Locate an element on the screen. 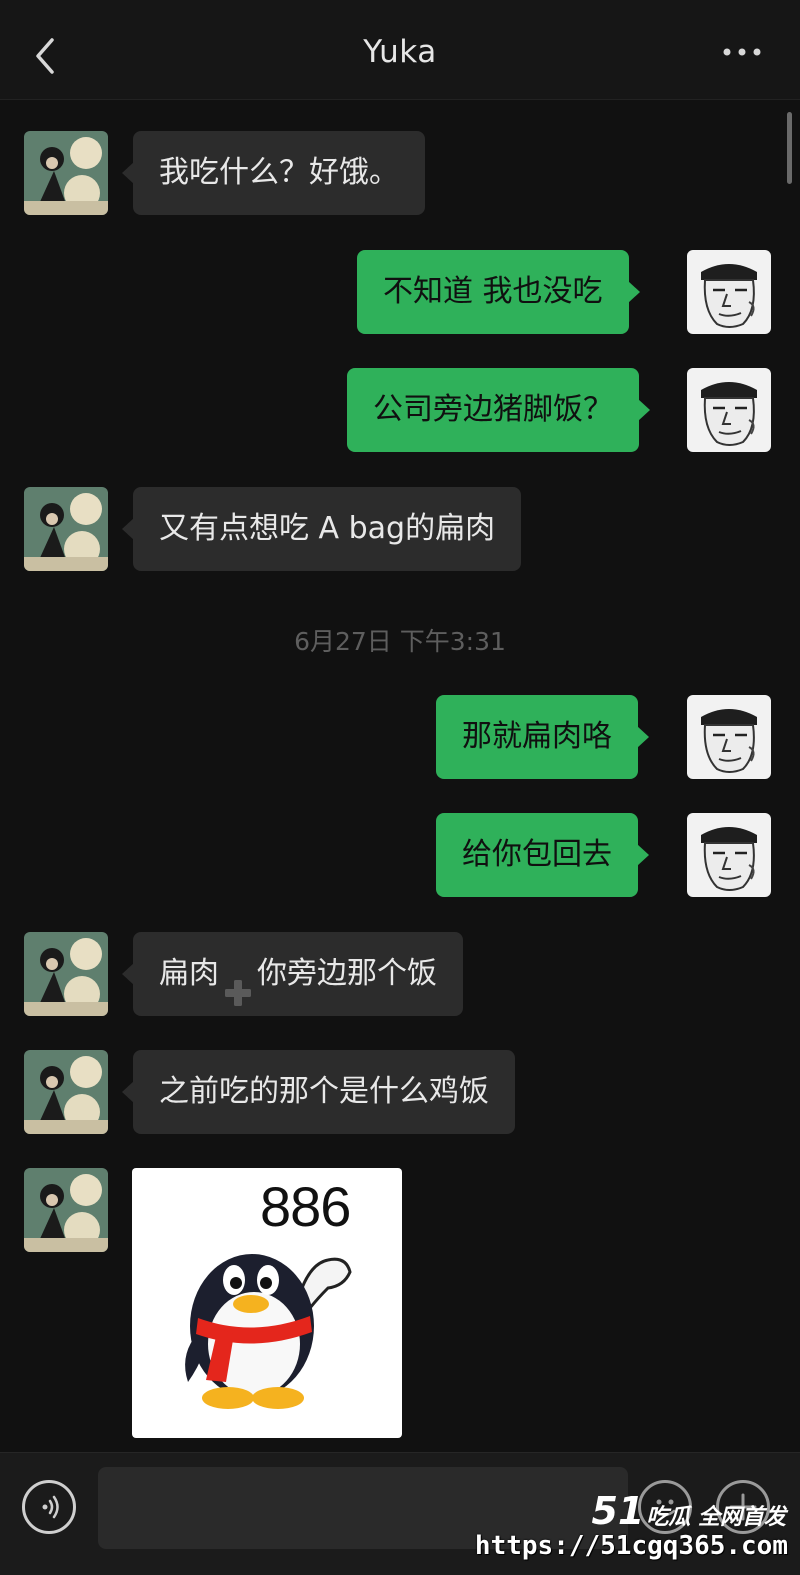 This screenshot has width=800, height=1575. chat-header: Yuka is located at coordinates (400, 50).